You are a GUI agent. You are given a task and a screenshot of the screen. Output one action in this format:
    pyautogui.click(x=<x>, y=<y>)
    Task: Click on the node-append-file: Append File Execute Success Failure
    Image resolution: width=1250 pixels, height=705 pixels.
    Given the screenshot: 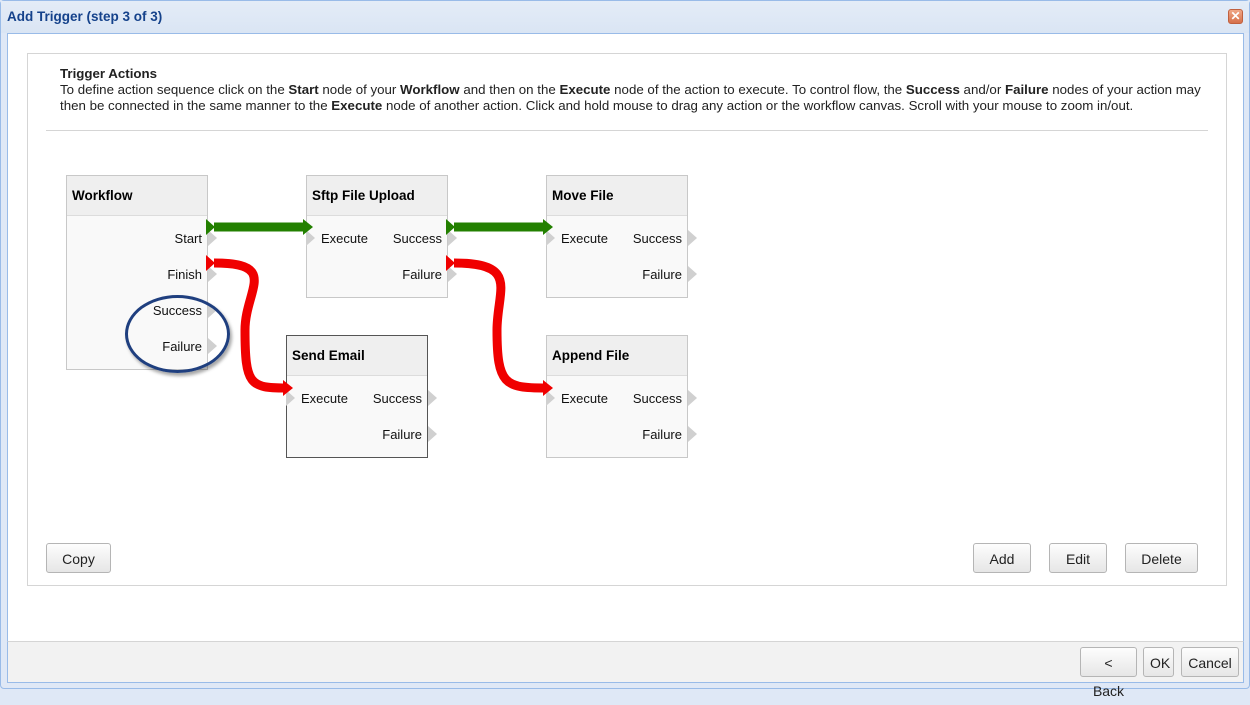 What is the action you would take?
    pyautogui.click(x=621, y=396)
    